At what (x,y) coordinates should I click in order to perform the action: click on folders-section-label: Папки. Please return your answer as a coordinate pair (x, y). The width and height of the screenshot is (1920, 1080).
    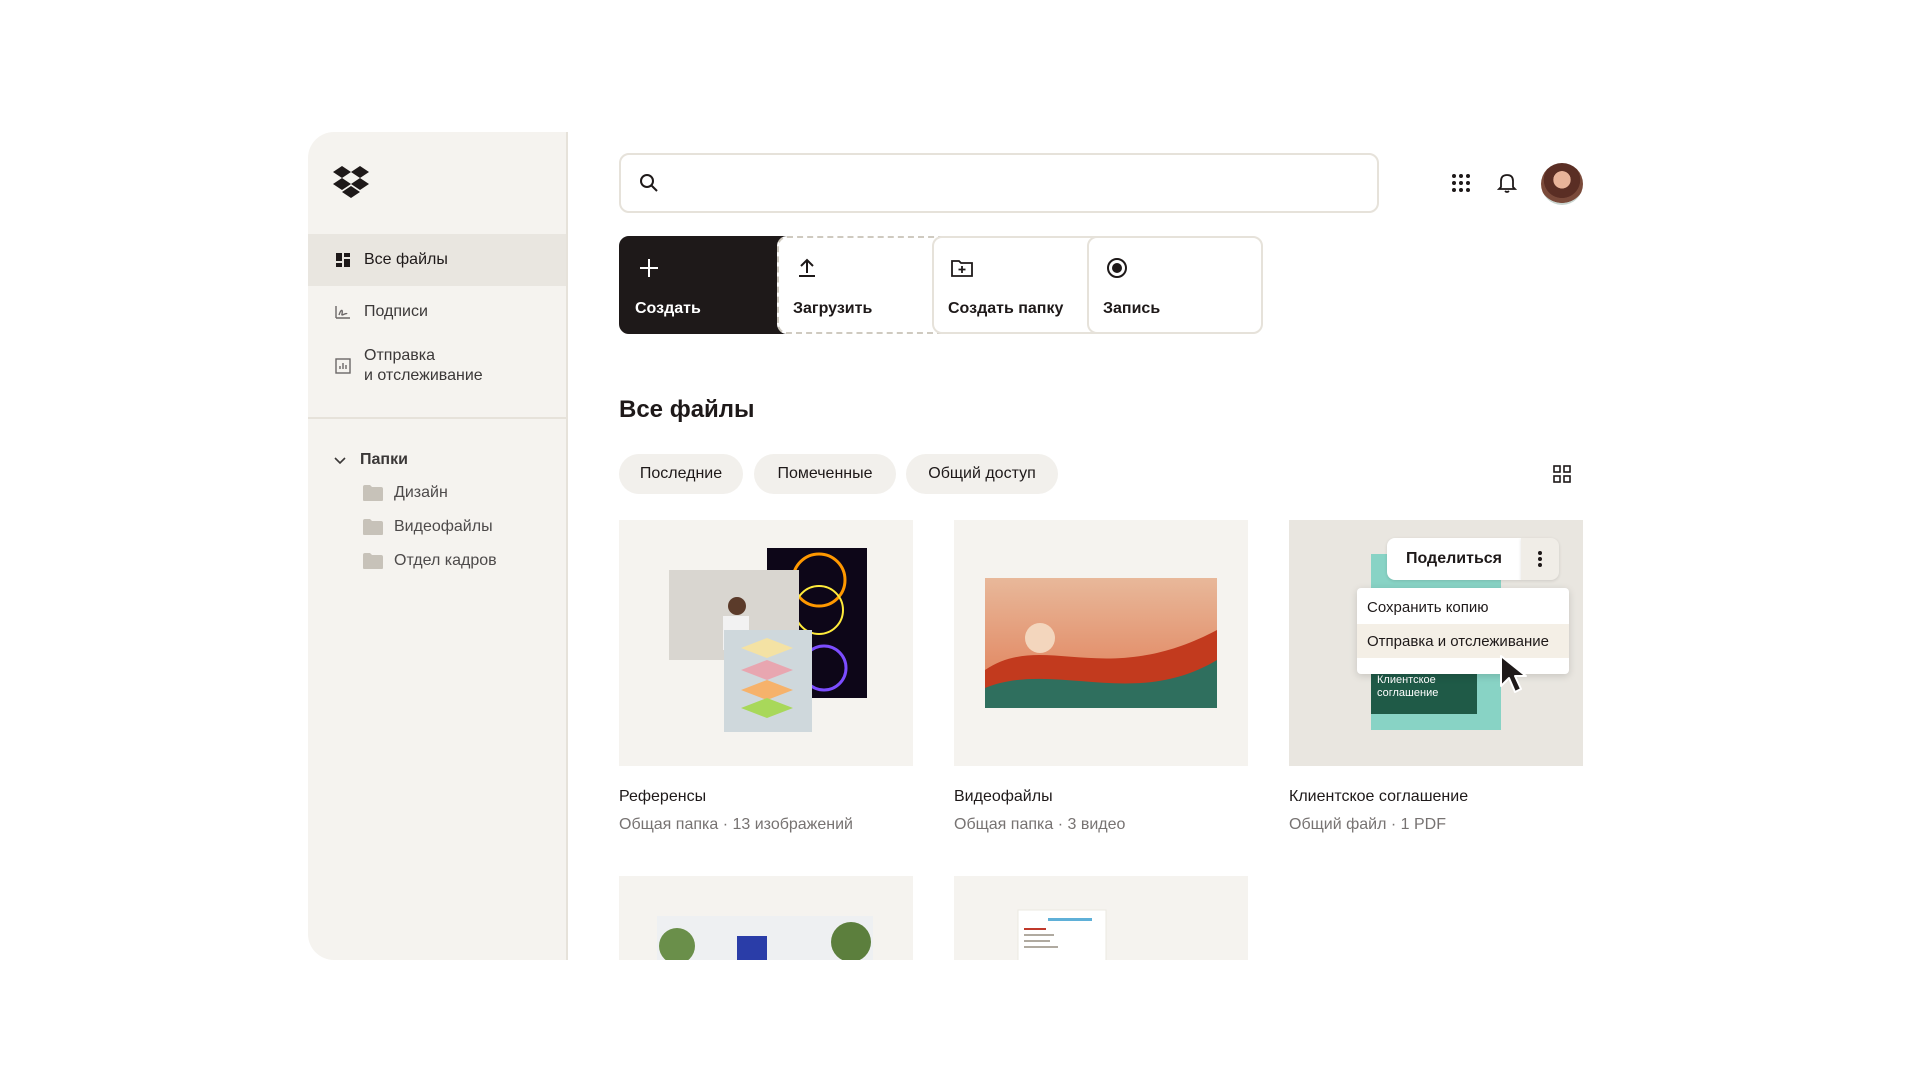
    Looking at the image, I should click on (384, 459).